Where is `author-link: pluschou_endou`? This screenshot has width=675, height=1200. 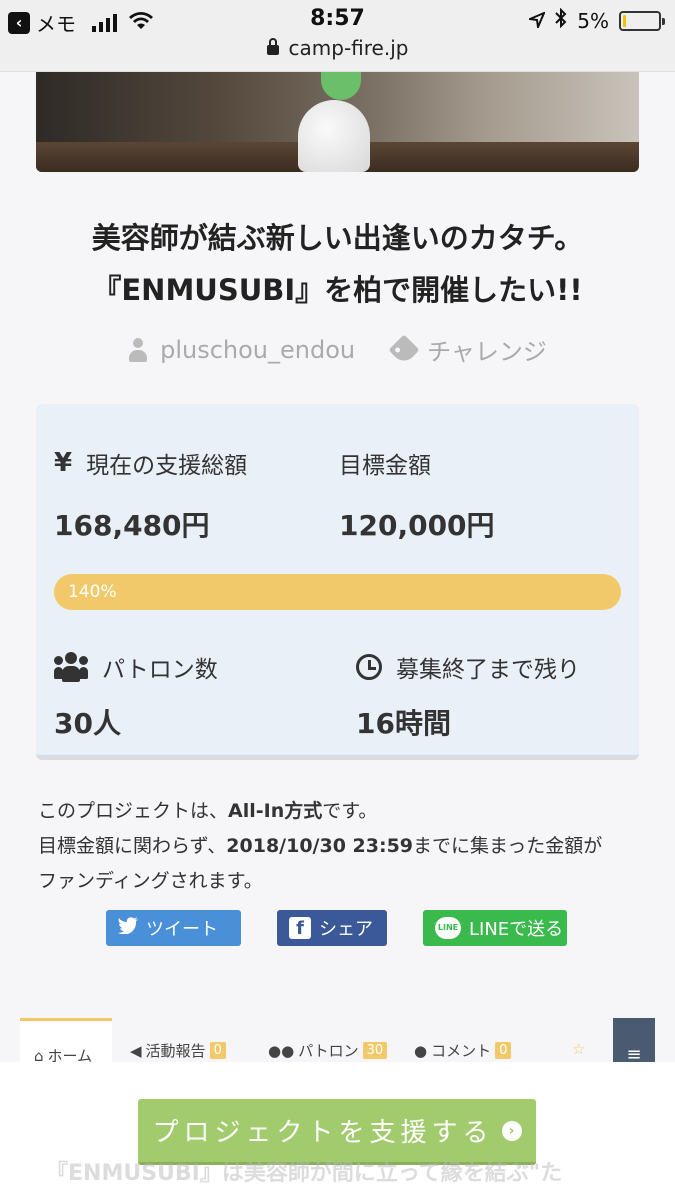 author-link: pluschou_endou is located at coordinates (241, 349).